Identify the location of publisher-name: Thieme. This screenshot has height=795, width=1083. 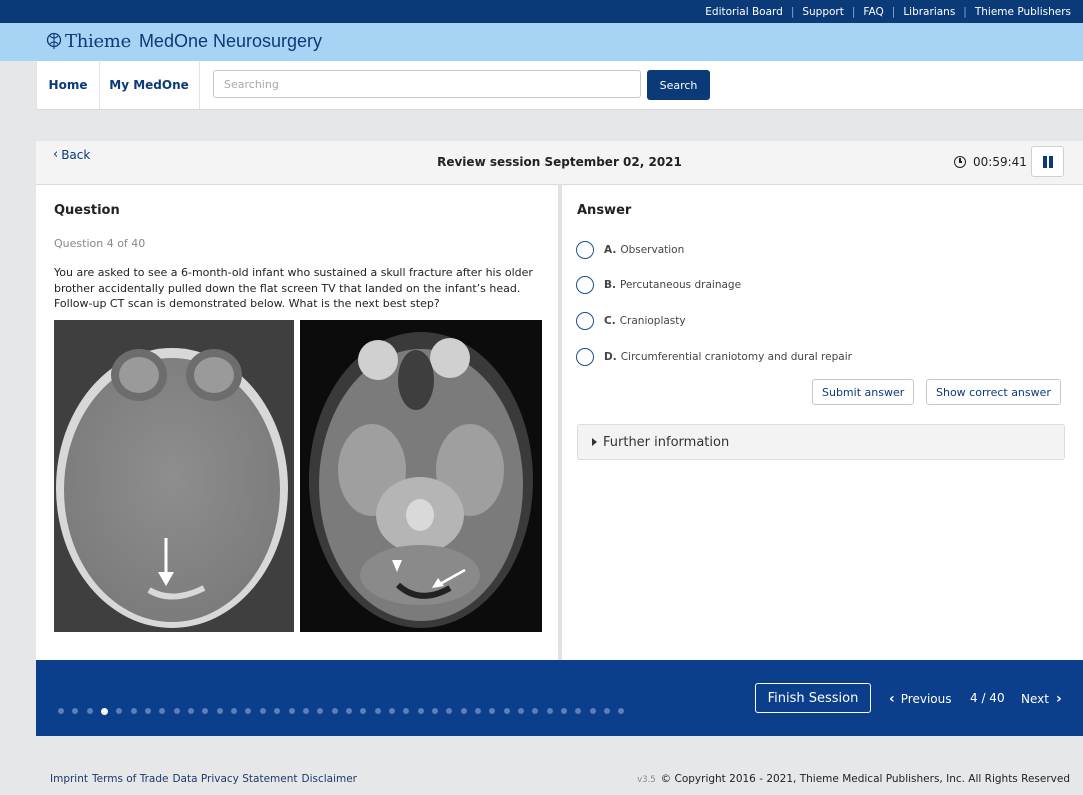
(98, 41).